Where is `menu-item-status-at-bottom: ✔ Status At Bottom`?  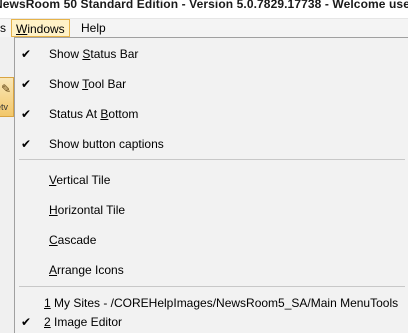 menu-item-status-at-bottom: ✔ Status At Bottom is located at coordinates (211, 114).